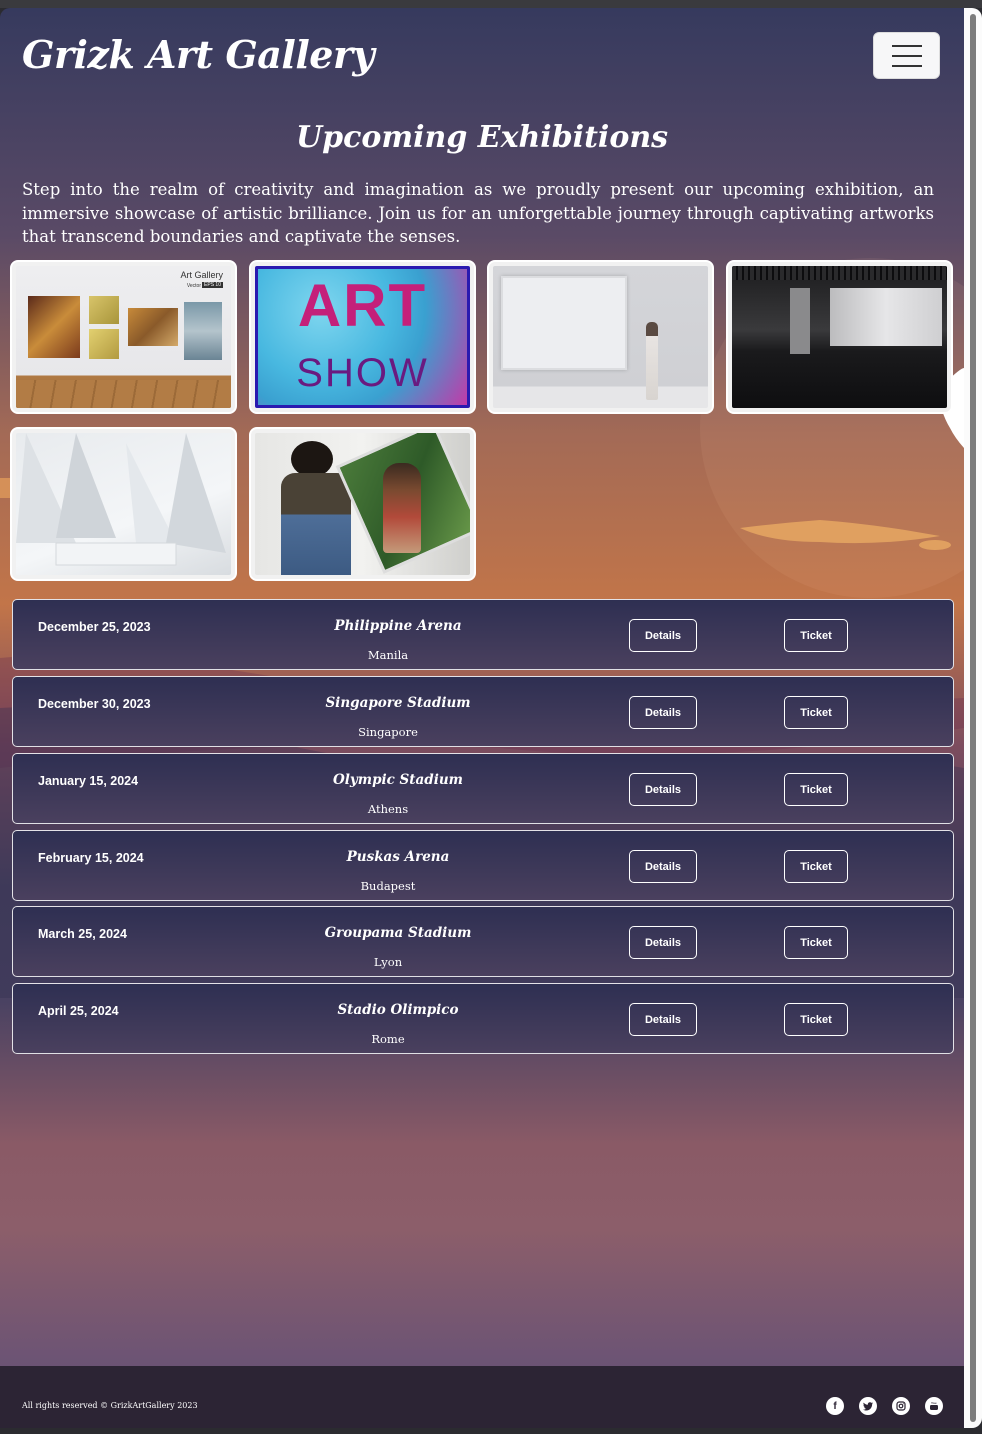 The height and width of the screenshot is (1434, 982). I want to click on brand-logo: Grizk Art Gallery, so click(198, 54).